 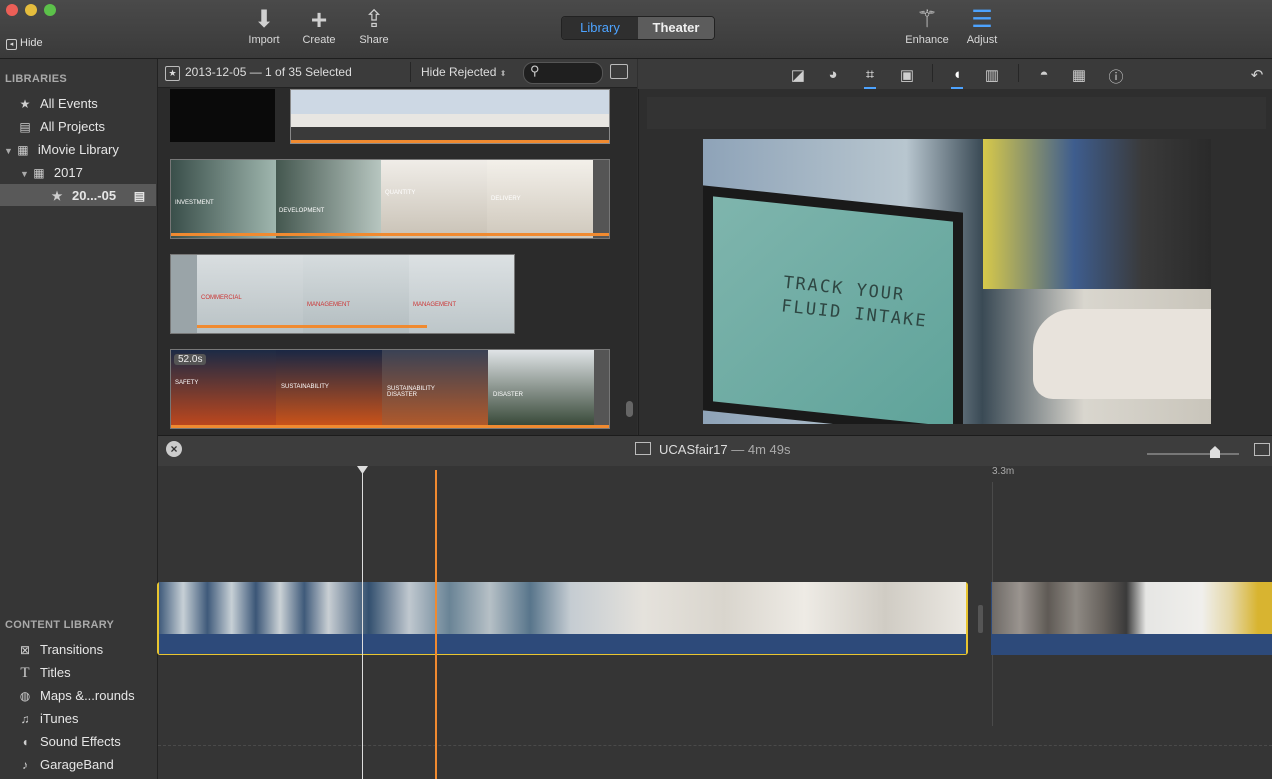 I want to click on info-icon: ⓘ, so click(x=1116, y=76).